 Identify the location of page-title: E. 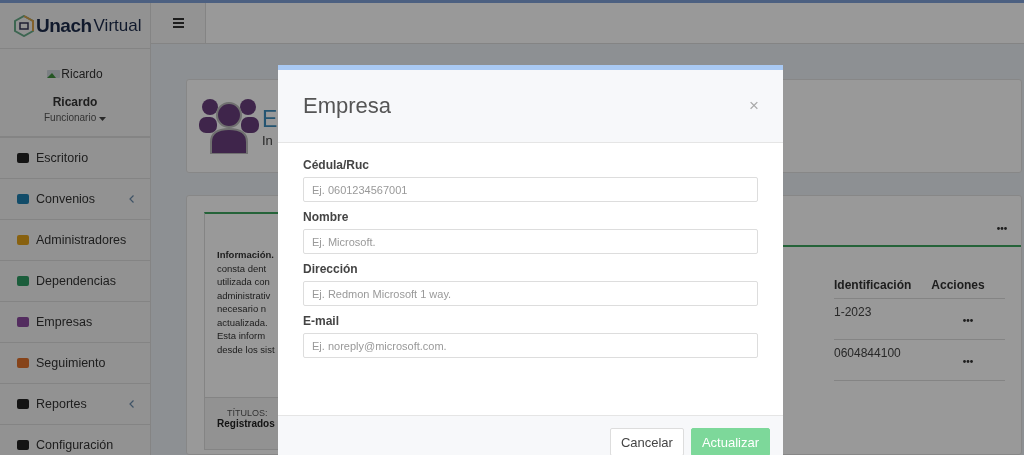
(270, 118).